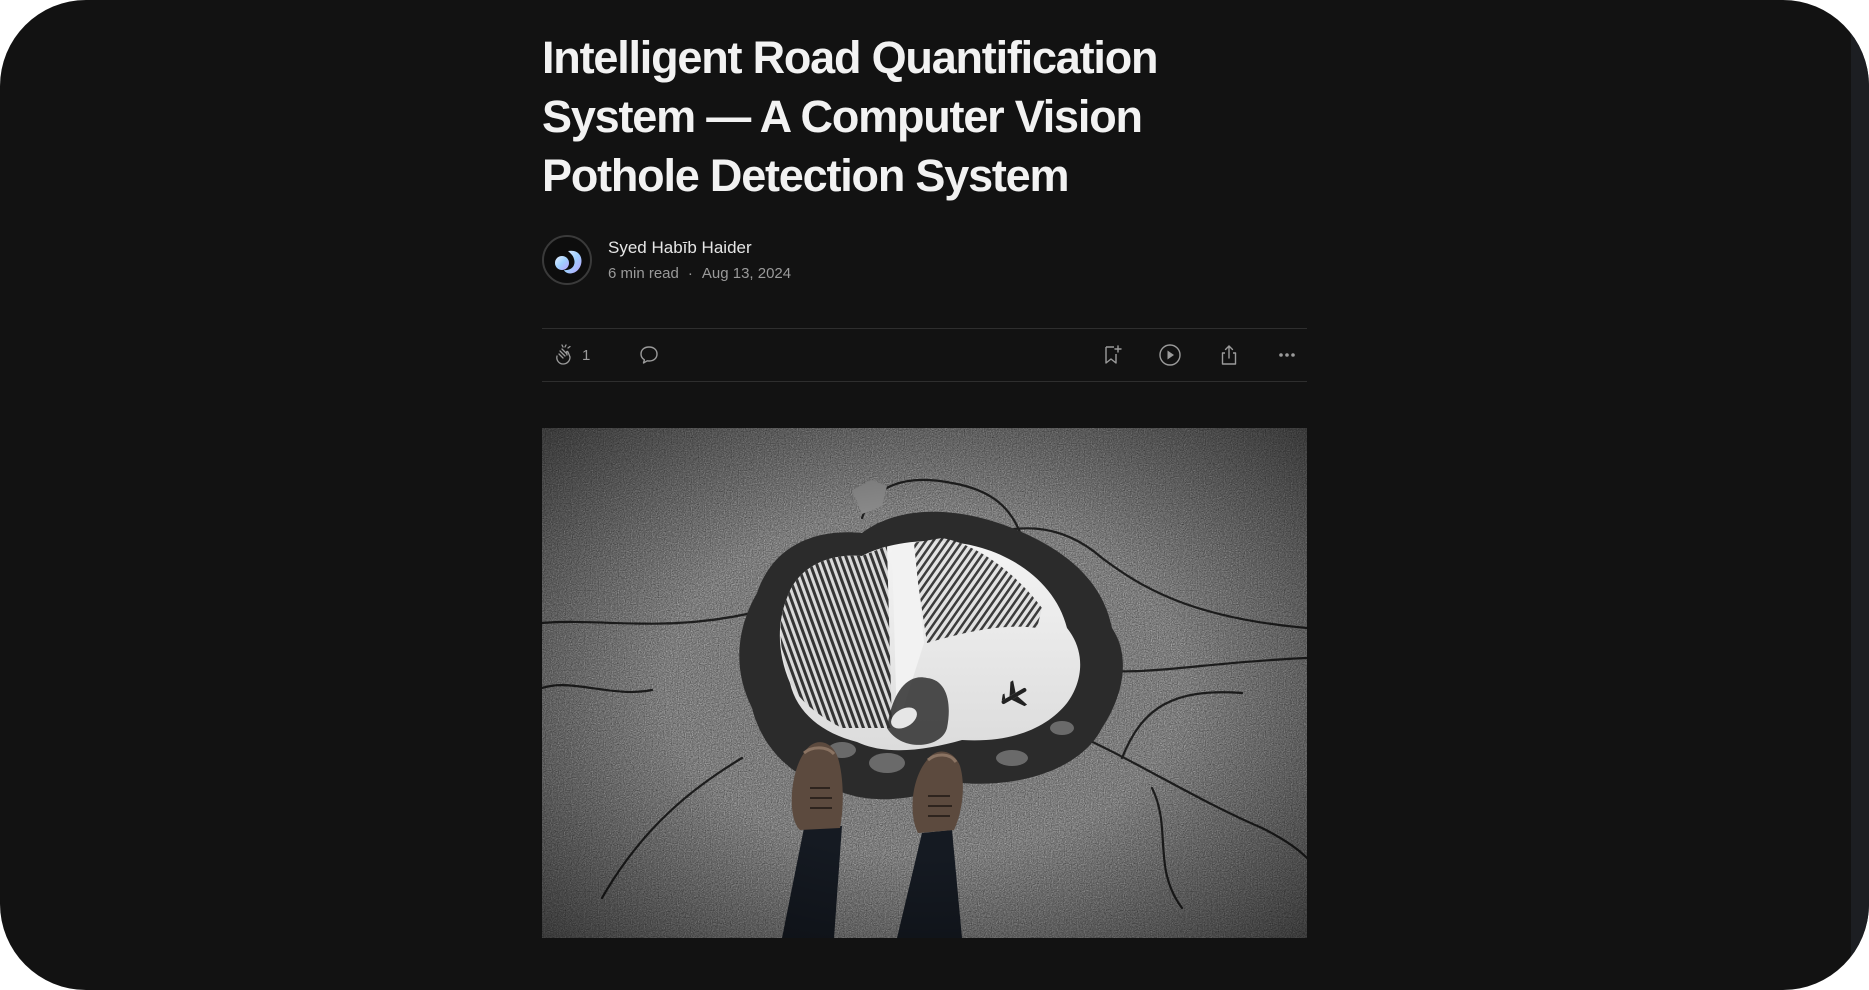  What do you see at coordinates (699, 248) in the screenshot?
I see `author-name: Syed Habīb Haider` at bounding box center [699, 248].